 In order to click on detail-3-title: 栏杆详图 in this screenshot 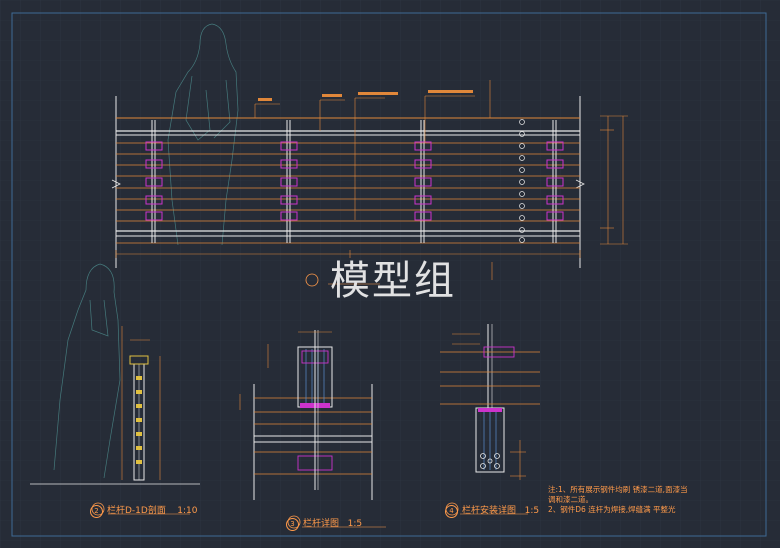, I will do `click(321, 524)`.